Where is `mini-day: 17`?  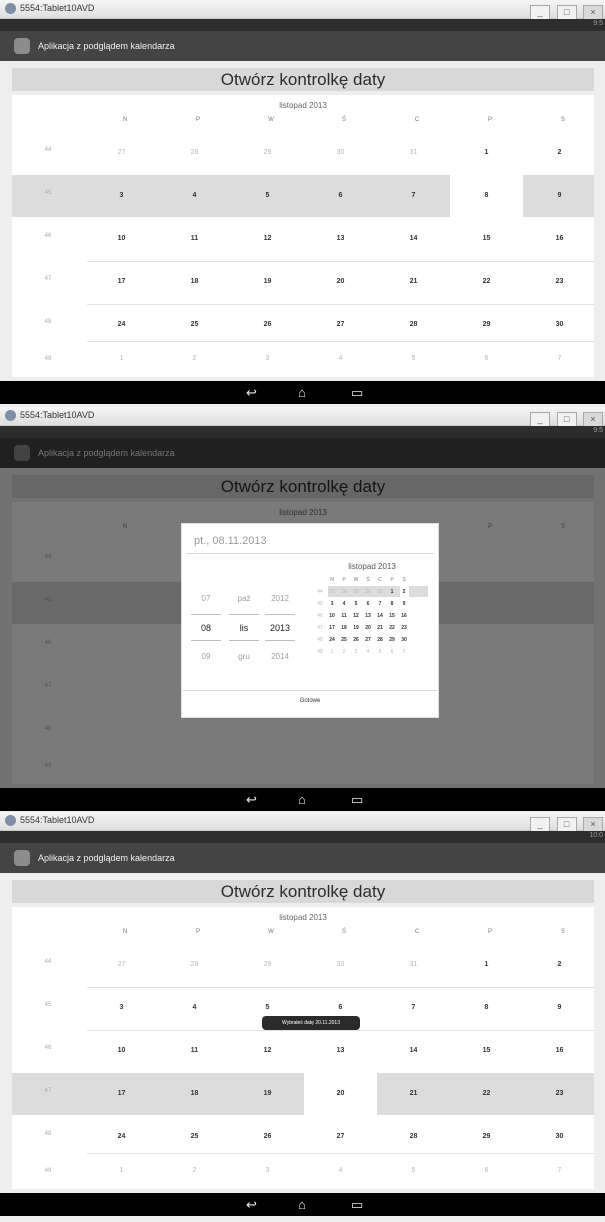
mini-day: 17 is located at coordinates (332, 628).